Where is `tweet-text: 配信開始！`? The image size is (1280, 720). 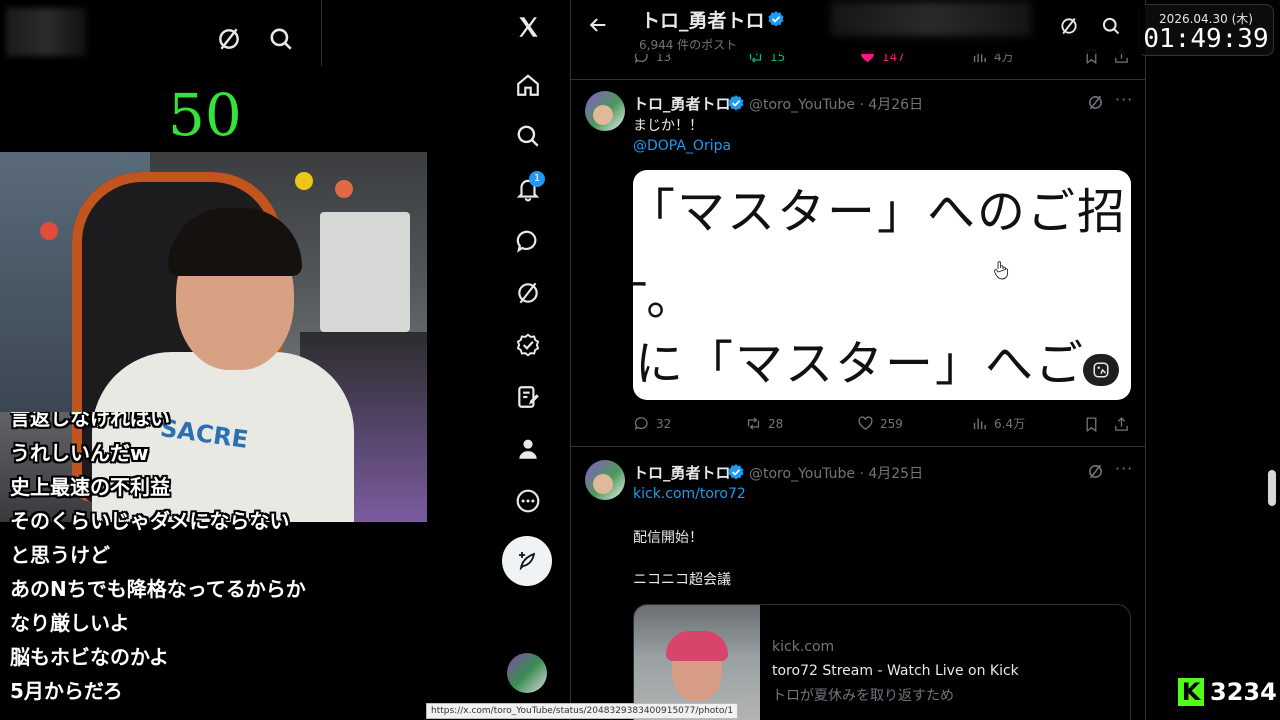 tweet-text: 配信開始！ is located at coordinates (668, 538).